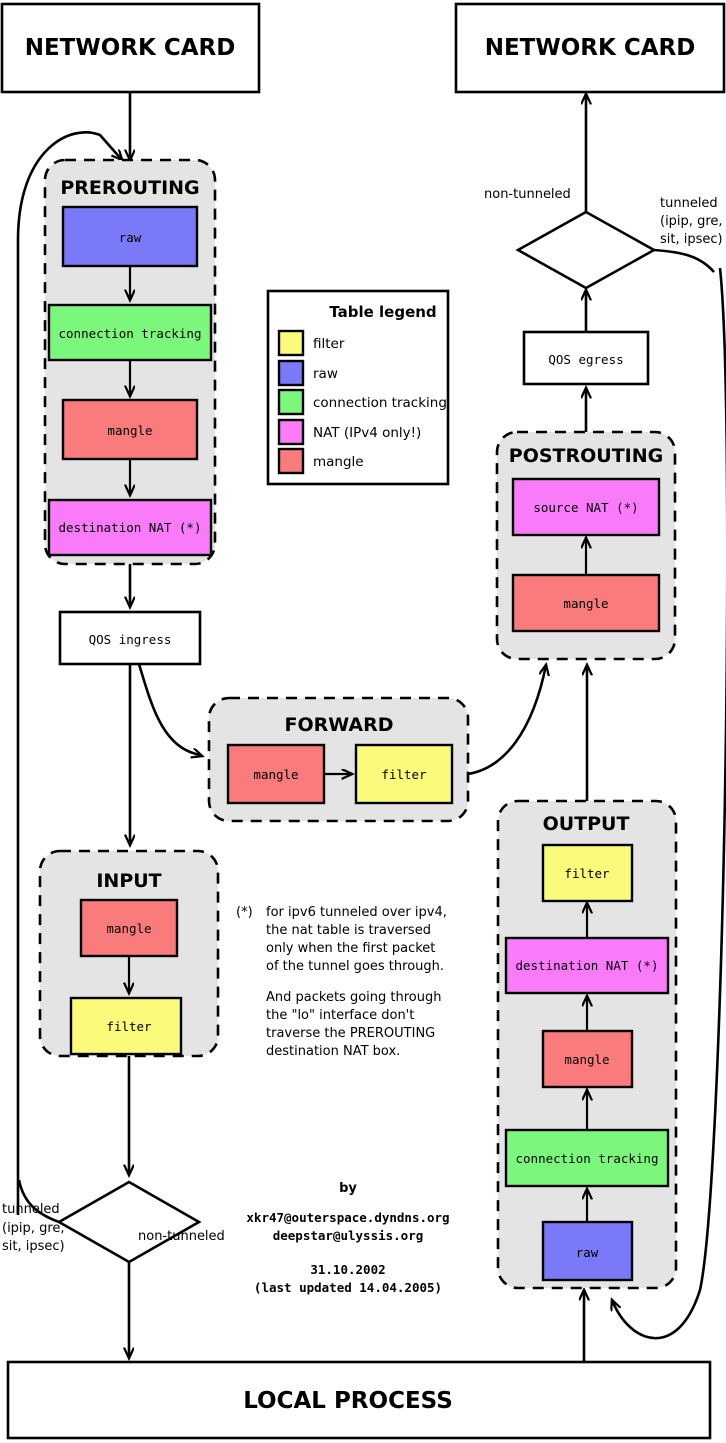 The width and height of the screenshot is (726, 1443). I want to click on table-postrouting-snat-label: source NAT (*), so click(585, 507).